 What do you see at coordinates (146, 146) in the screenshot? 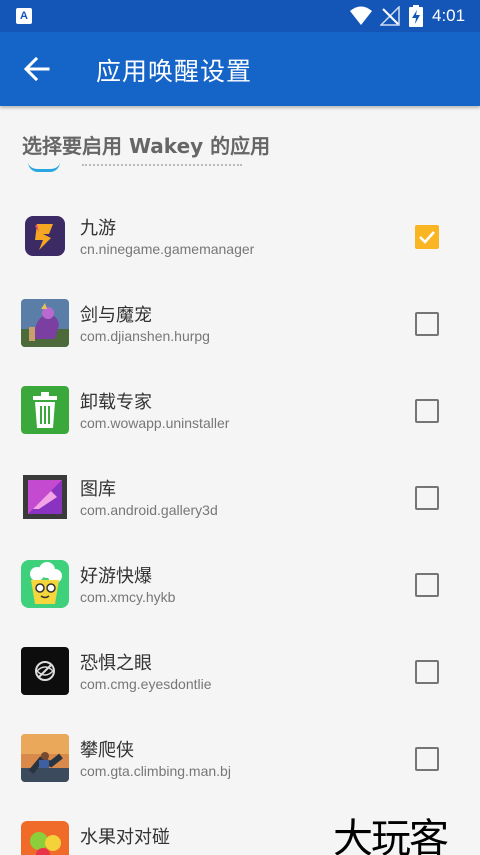
I see `section-header: 选择要启用 Wakey 的应用` at bounding box center [146, 146].